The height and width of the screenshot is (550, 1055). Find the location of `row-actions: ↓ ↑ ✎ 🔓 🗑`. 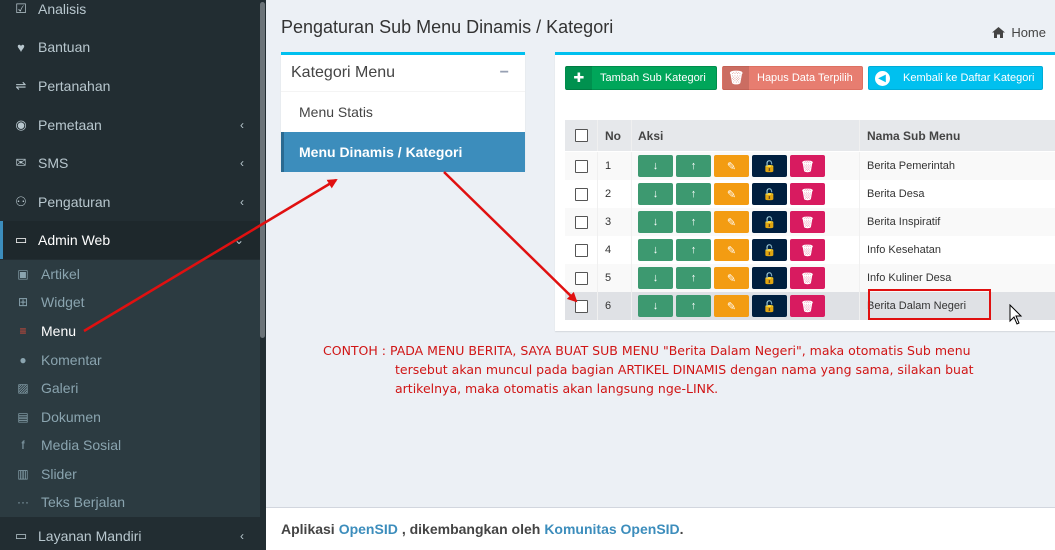

row-actions: ↓ ↑ ✎ 🔓 🗑 is located at coordinates (746, 306).